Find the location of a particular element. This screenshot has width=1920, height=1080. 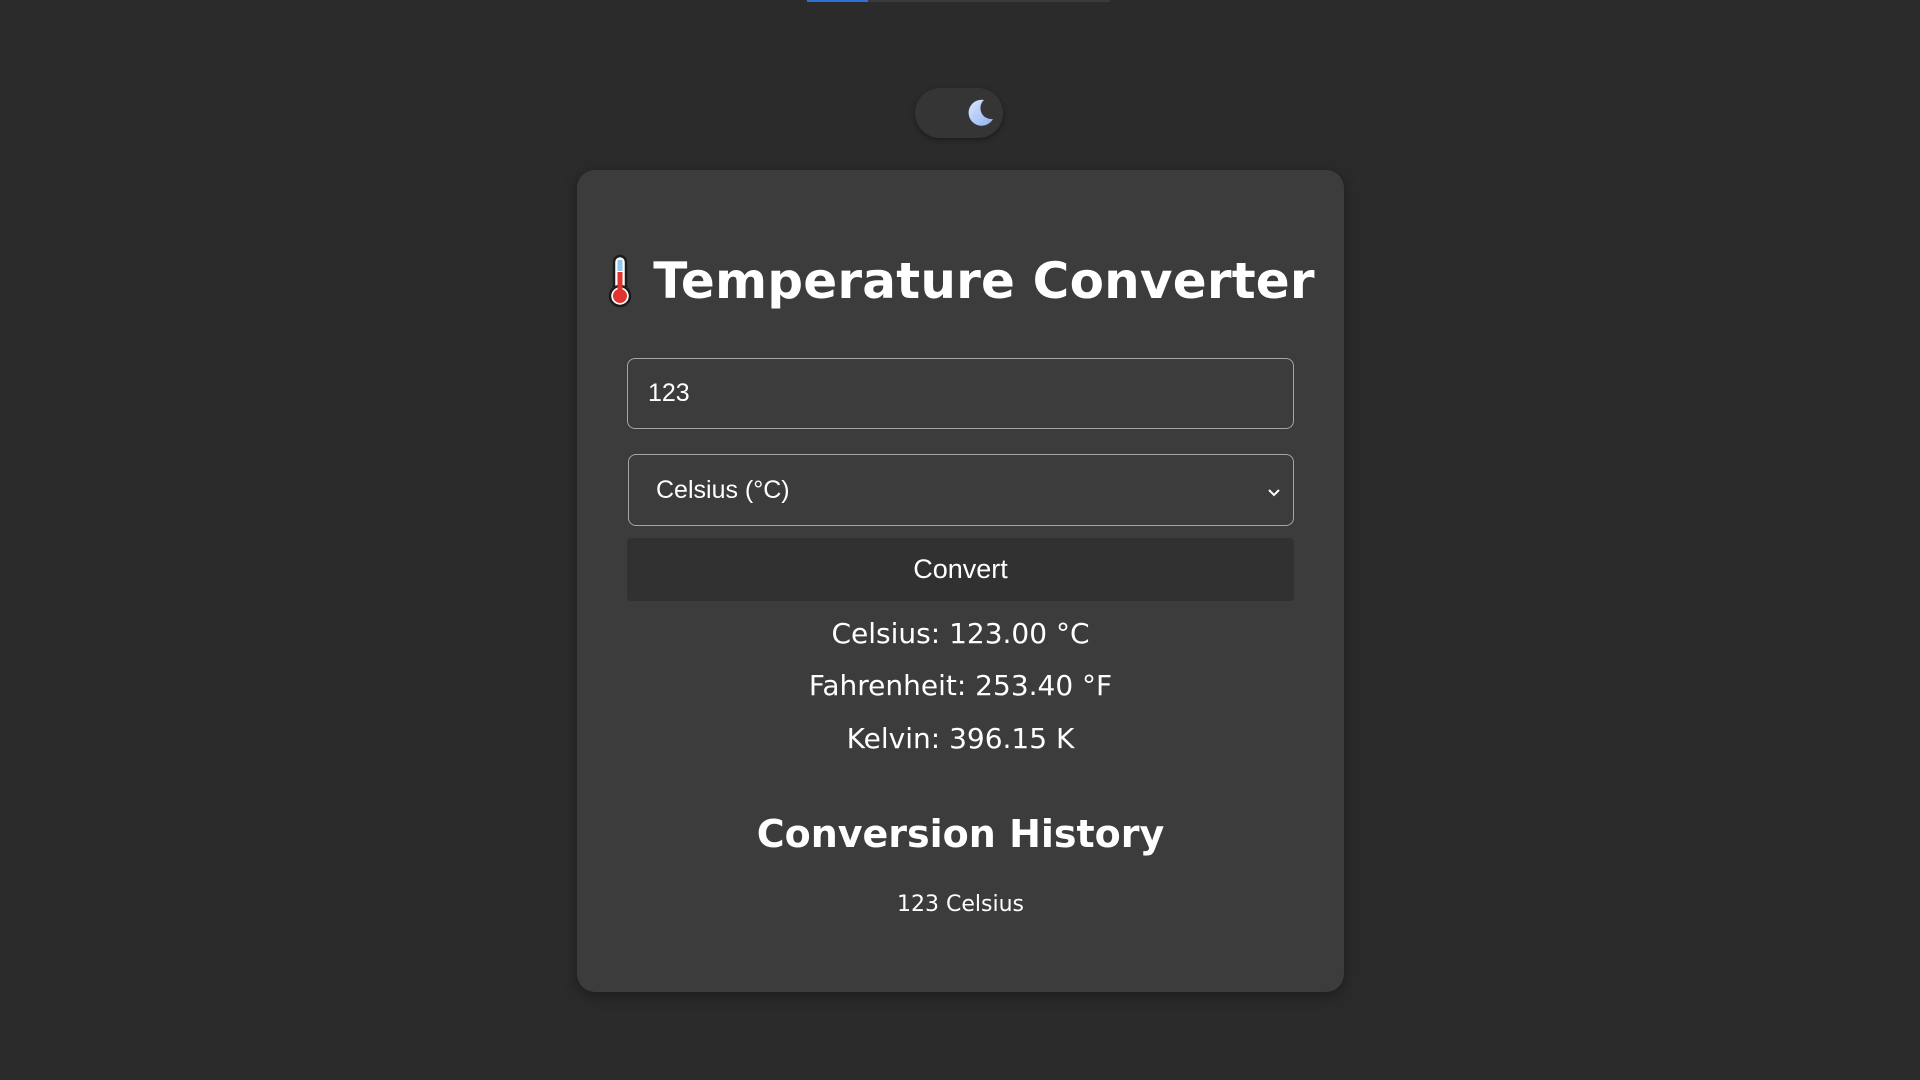

theme-toggle-button is located at coordinates (959, 113).